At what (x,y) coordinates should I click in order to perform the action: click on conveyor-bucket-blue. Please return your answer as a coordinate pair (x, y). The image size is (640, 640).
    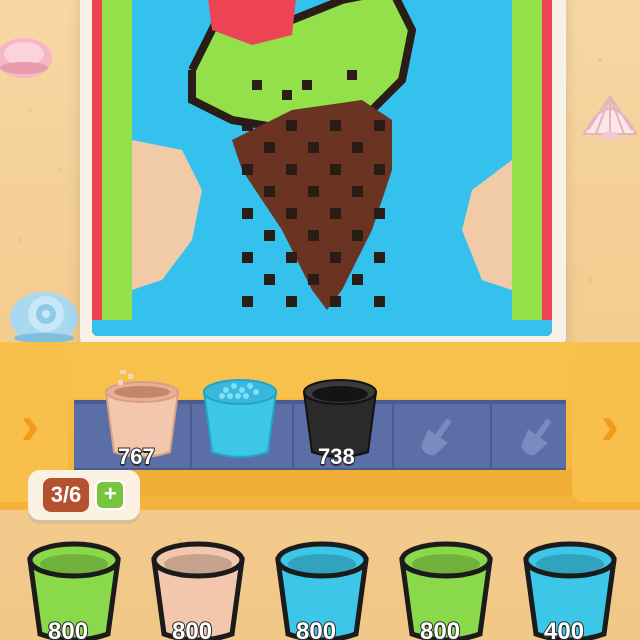
    Looking at the image, I should click on (240, 416).